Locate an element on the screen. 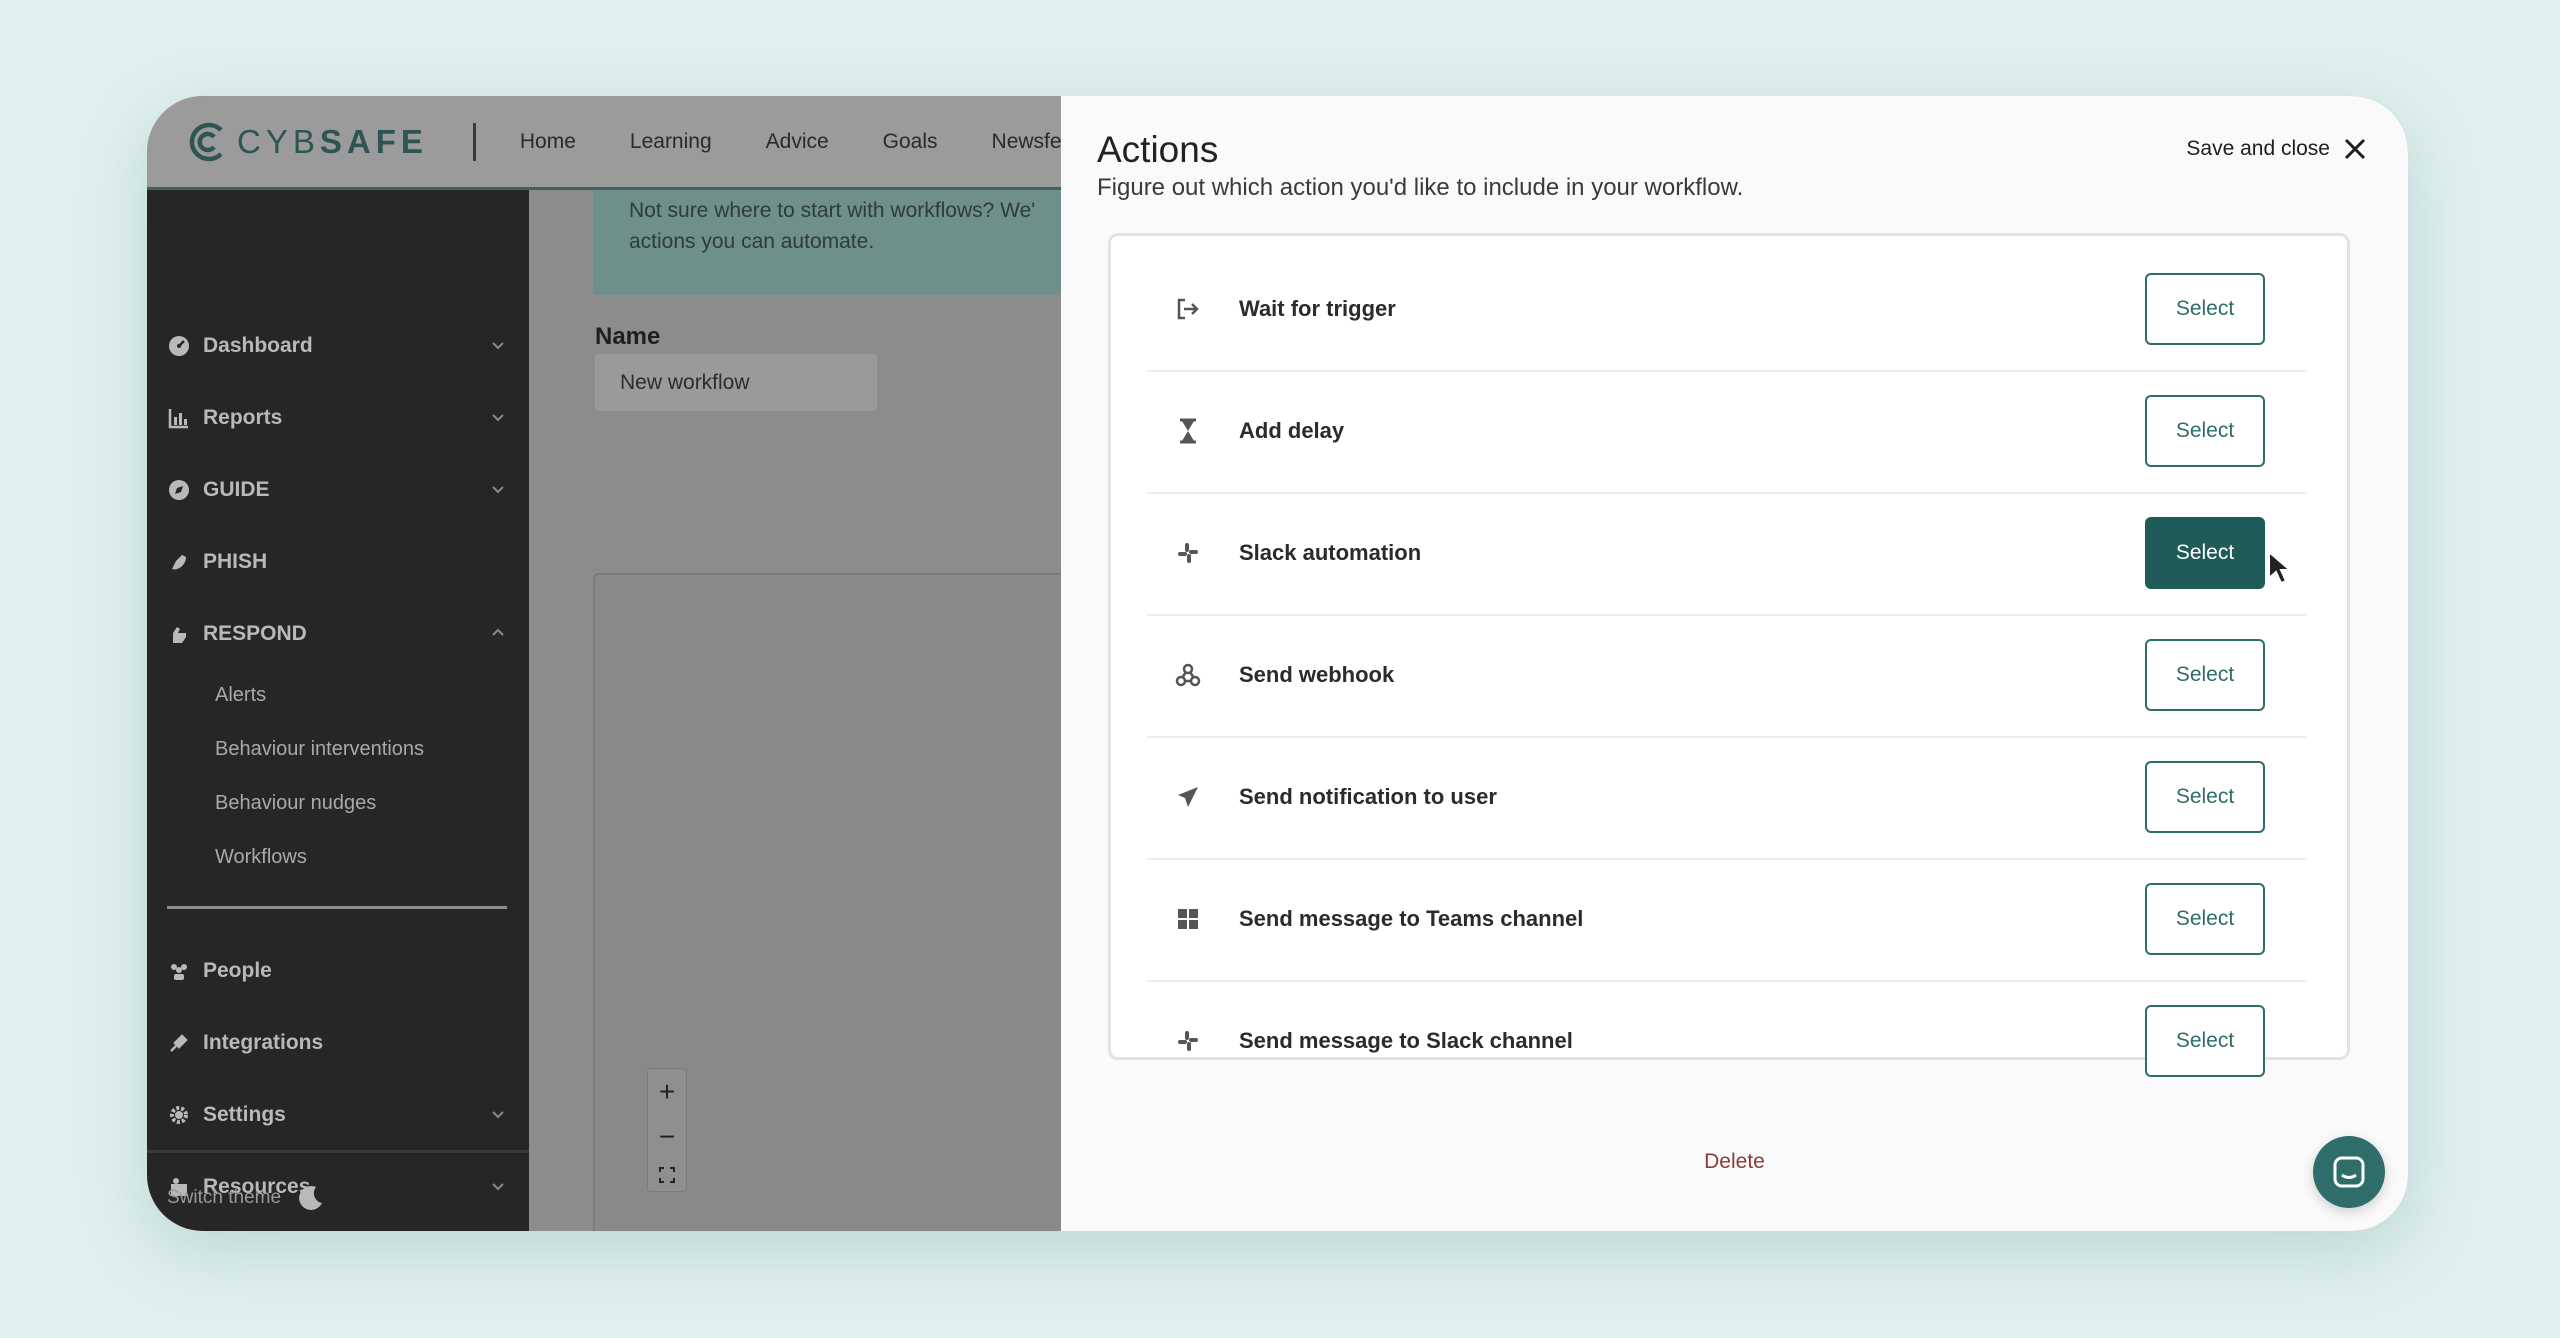  paper-plane-icon is located at coordinates (1188, 797).